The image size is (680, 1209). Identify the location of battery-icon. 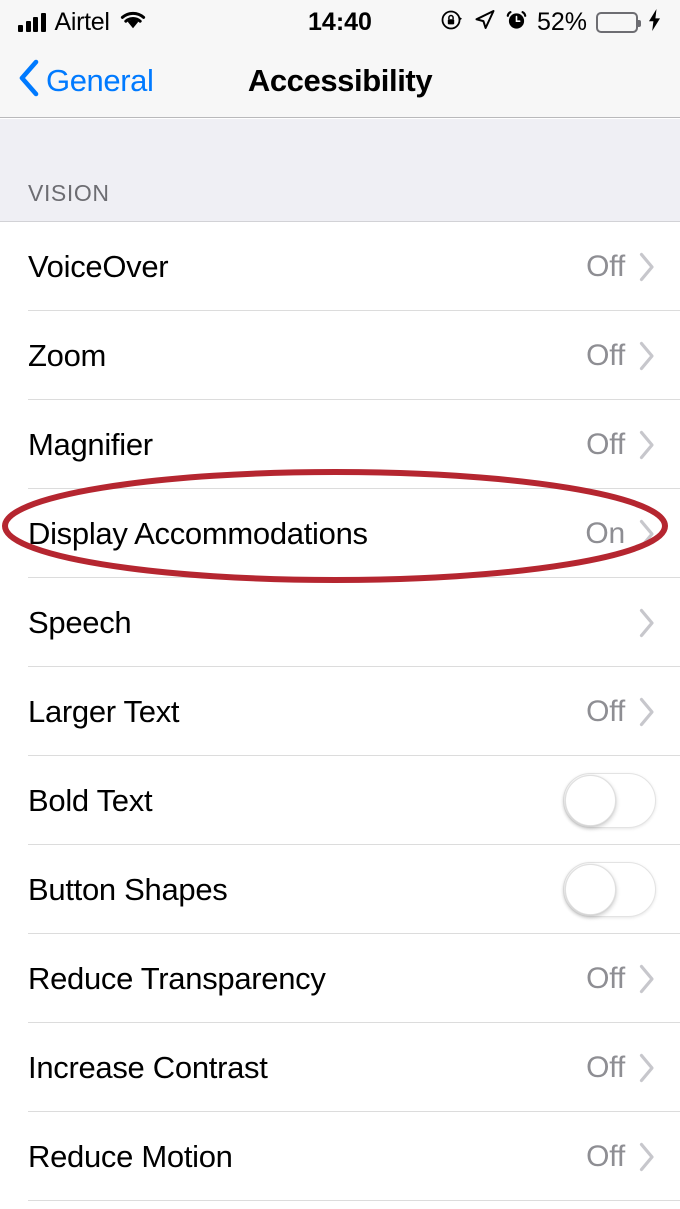
(618, 22).